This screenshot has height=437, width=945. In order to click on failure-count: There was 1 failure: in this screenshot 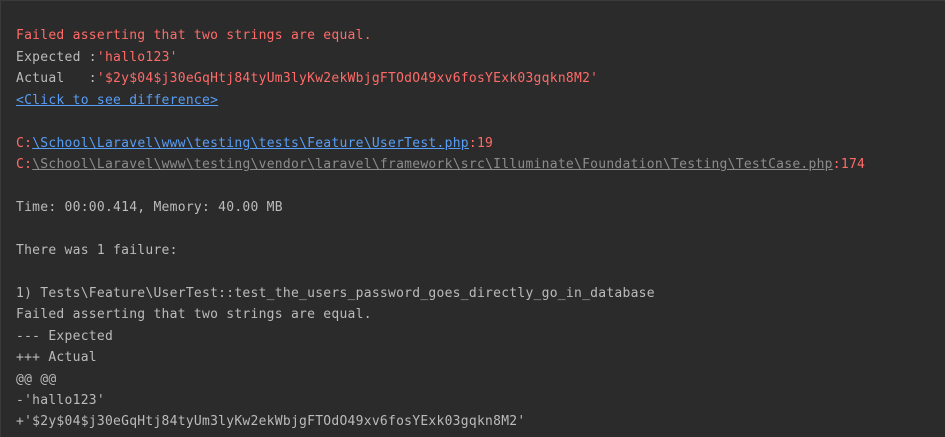, I will do `click(97, 250)`.